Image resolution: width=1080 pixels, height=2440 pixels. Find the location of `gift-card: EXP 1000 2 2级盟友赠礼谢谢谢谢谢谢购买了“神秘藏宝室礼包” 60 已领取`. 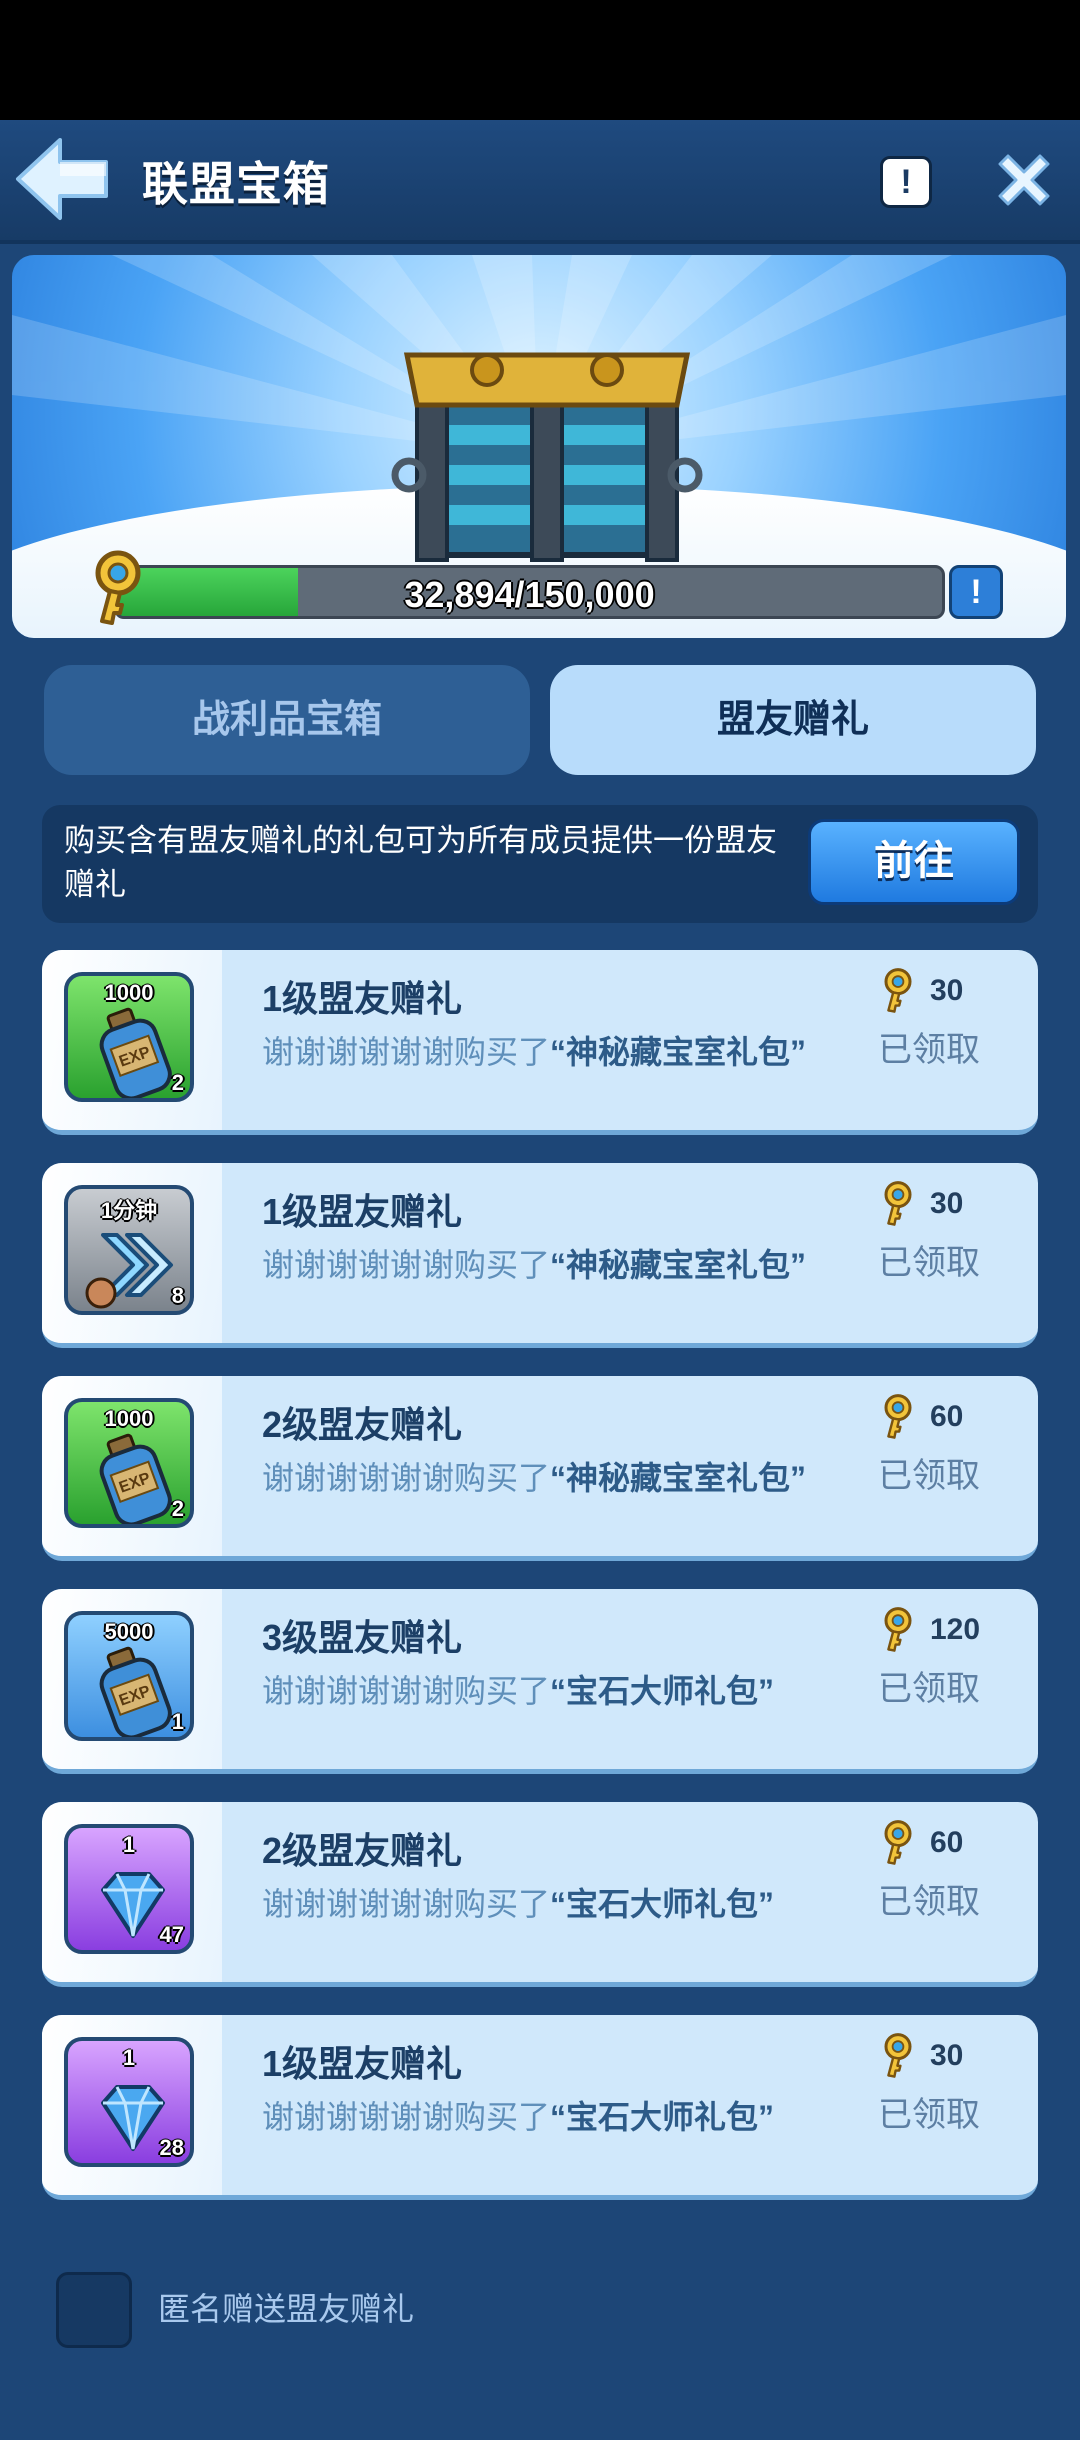

gift-card: EXP 1000 2 2级盟友赠礼谢谢谢谢谢谢购买了“神秘藏宝室礼包” 60 已领取 is located at coordinates (540, 1468).